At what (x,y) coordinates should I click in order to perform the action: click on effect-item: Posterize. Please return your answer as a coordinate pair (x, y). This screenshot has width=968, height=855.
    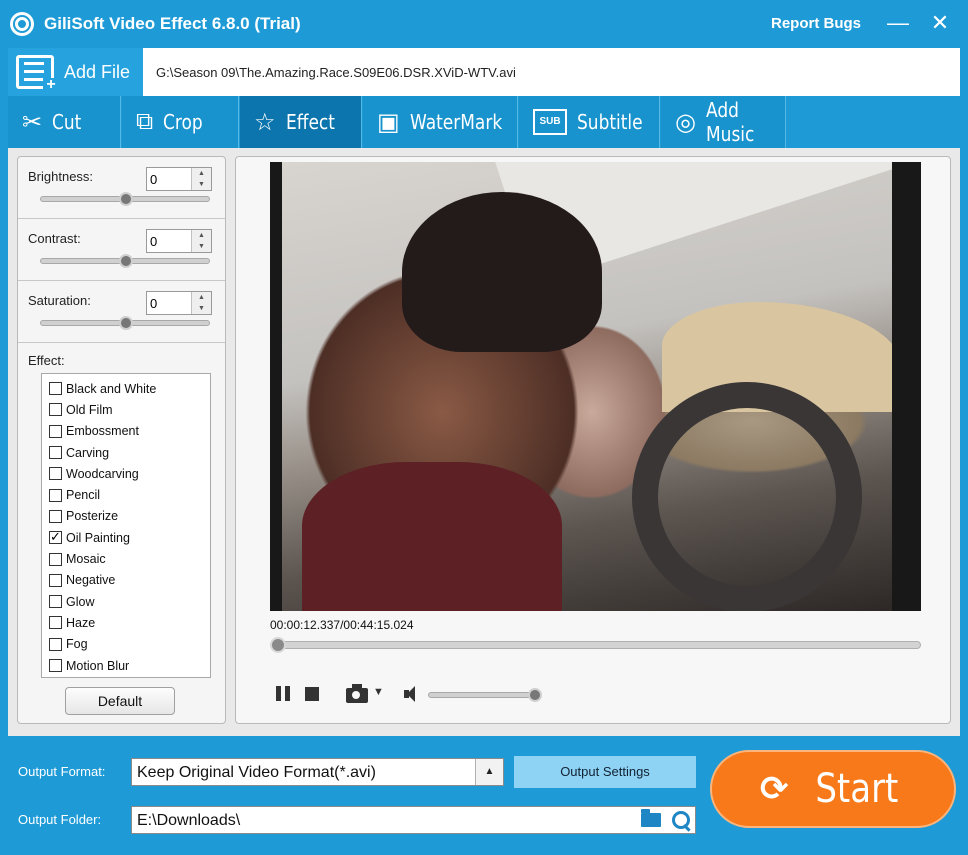
    Looking at the image, I should click on (126, 516).